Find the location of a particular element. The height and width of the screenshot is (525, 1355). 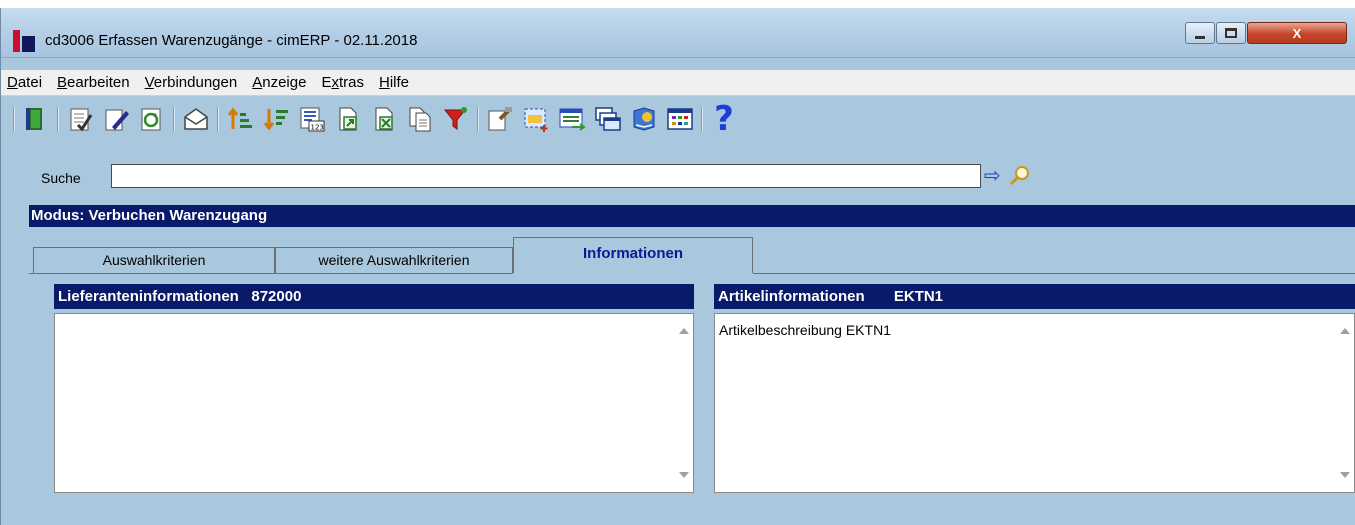

tab-informationen: Informationen is located at coordinates (633, 255).